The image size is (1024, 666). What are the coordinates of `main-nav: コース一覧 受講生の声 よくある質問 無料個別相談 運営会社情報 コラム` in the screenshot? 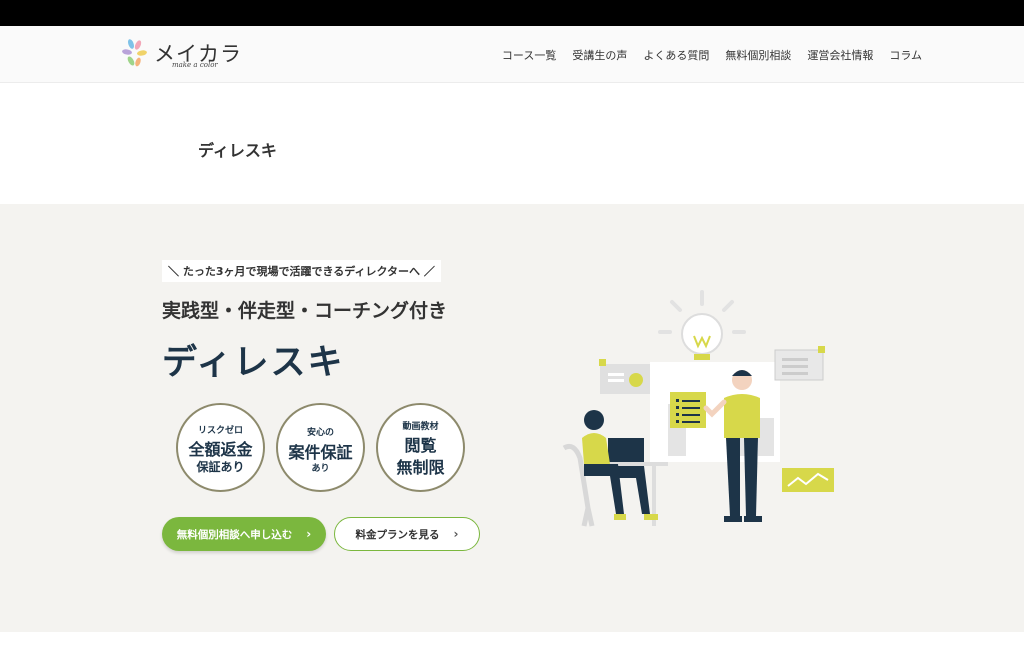 It's located at (712, 55).